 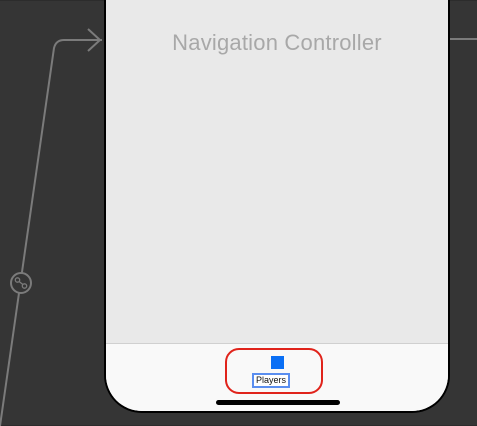 What do you see at coordinates (278, 402) in the screenshot?
I see `home-indicator` at bounding box center [278, 402].